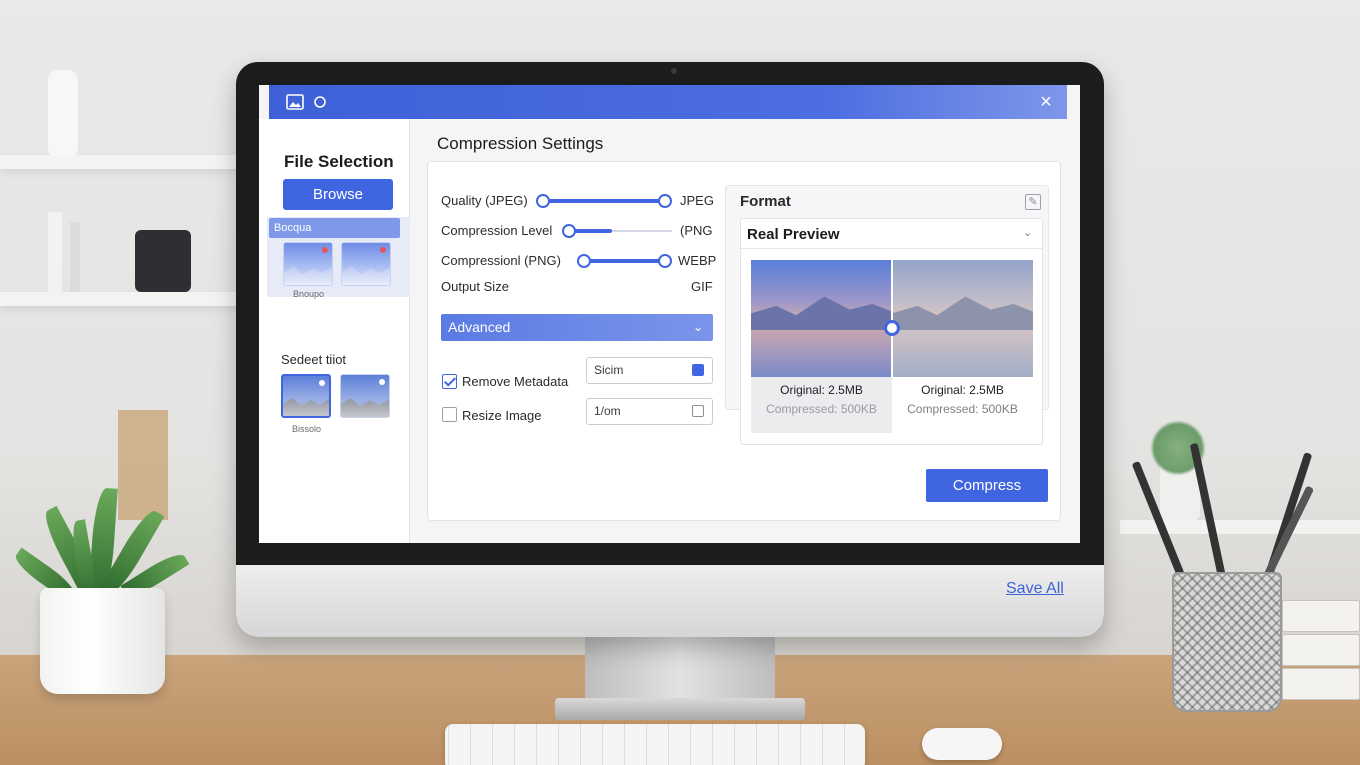  Describe the element at coordinates (668, 102) in the screenshot. I see `title-bar: ×` at that location.